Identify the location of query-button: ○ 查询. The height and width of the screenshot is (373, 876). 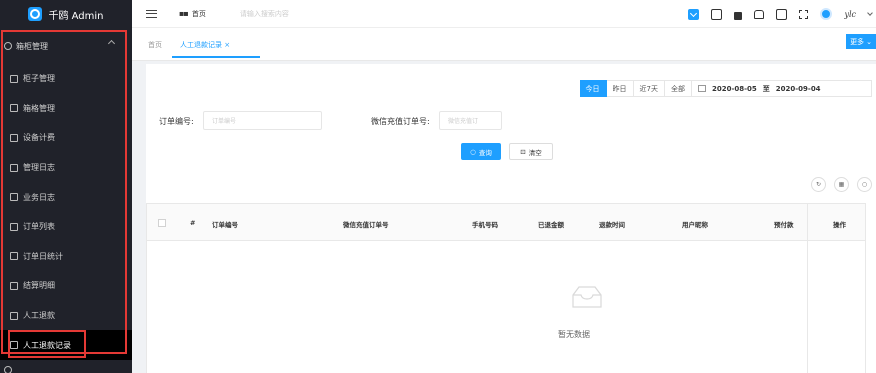
(481, 151).